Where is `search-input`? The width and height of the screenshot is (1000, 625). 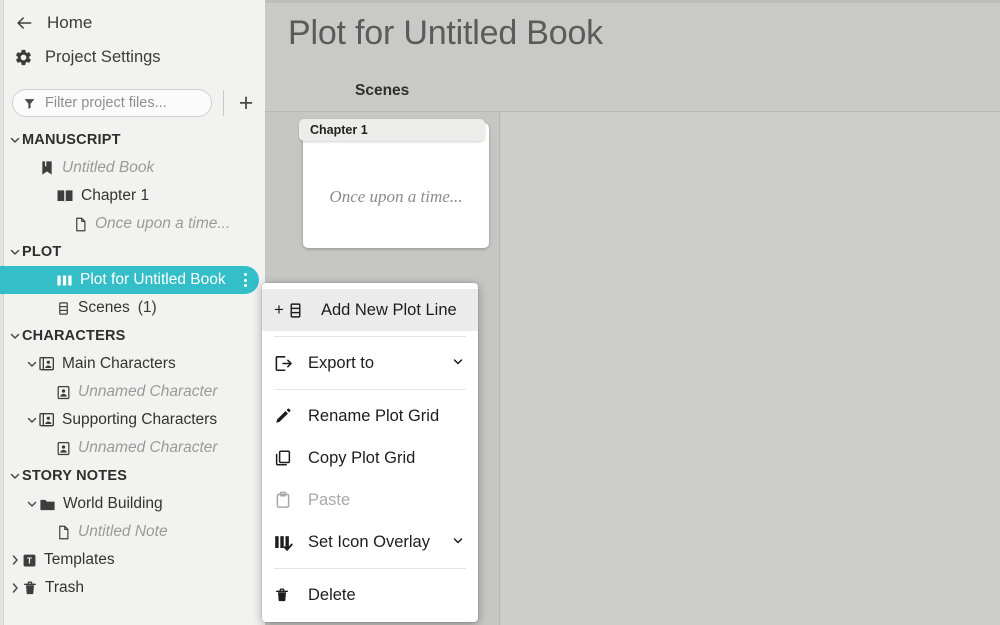 search-input is located at coordinates (120, 103).